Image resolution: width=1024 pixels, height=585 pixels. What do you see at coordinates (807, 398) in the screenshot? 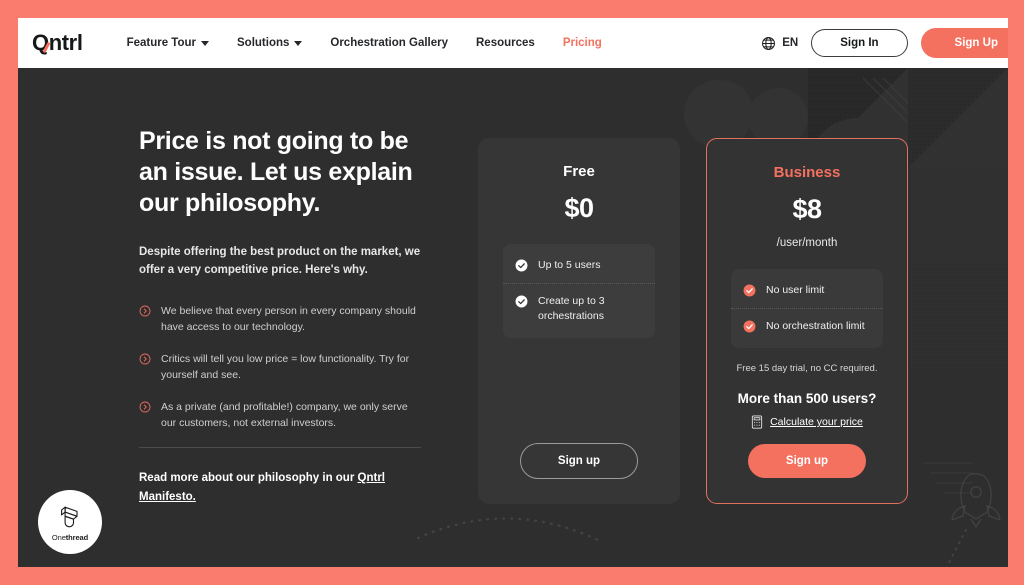
I see `more-users-heading: More than 500 users?` at bounding box center [807, 398].